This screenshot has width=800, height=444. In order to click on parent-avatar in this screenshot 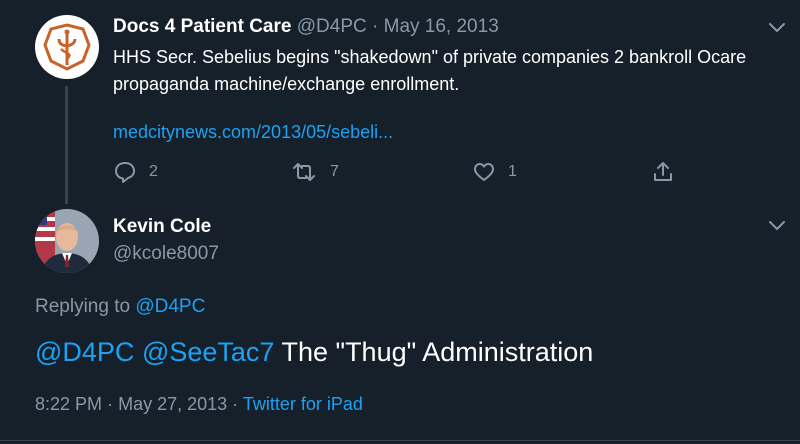, I will do `click(67, 47)`.